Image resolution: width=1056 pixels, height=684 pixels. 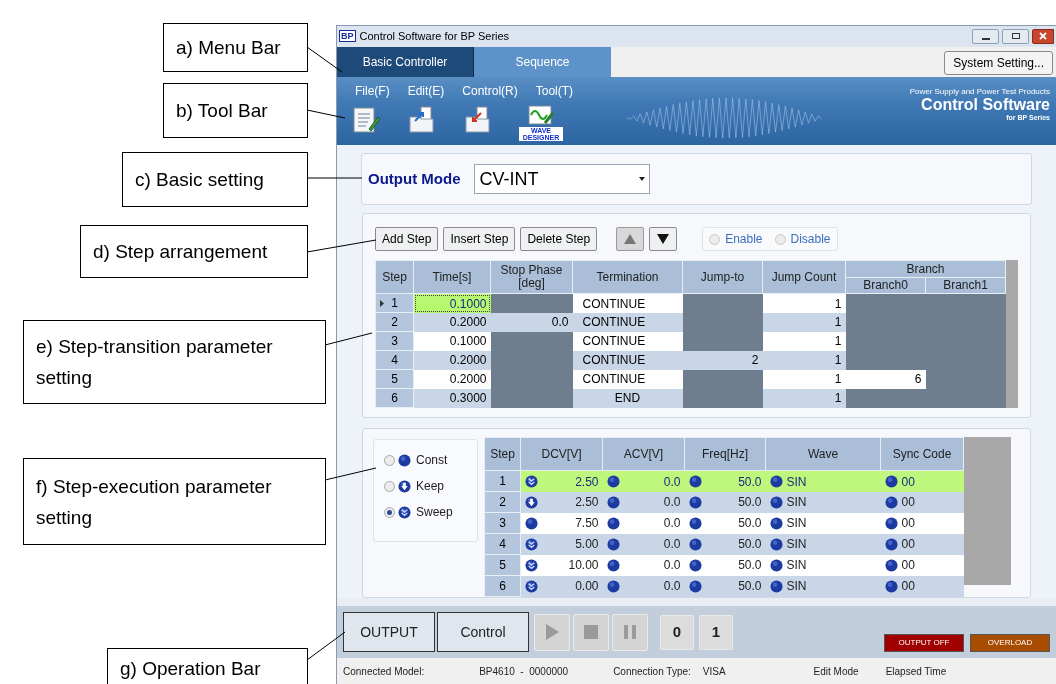 What do you see at coordinates (722, 277) in the screenshot?
I see `column-header: Jump-to` at bounding box center [722, 277].